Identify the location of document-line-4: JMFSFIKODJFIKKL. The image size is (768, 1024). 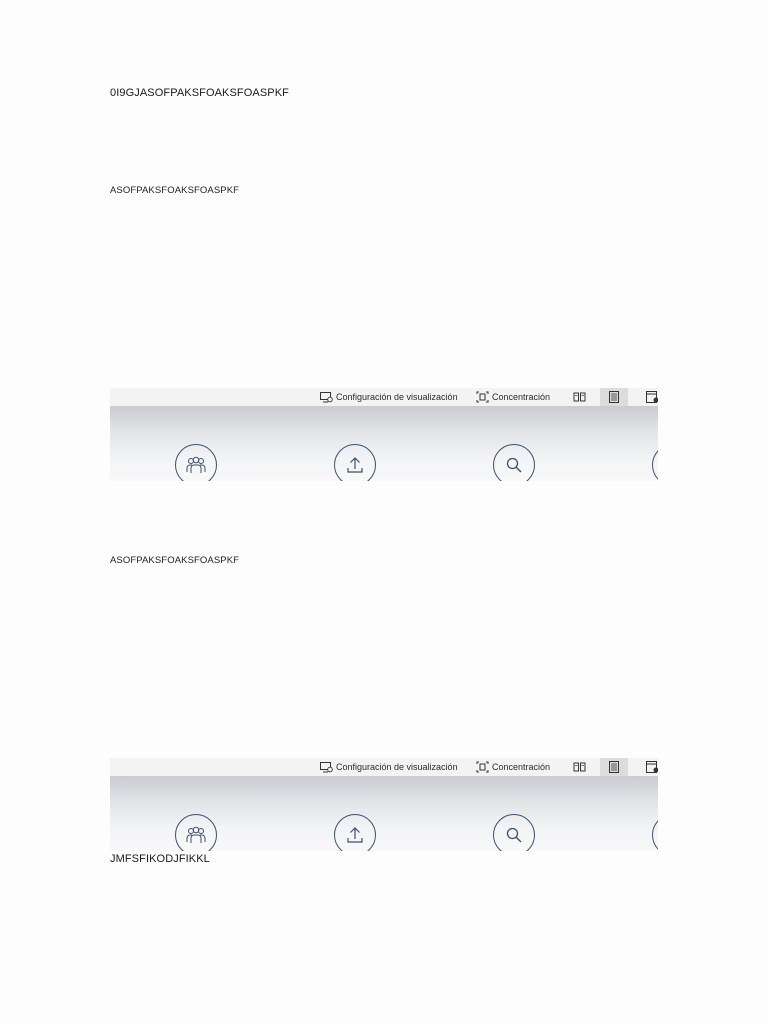
(160, 859).